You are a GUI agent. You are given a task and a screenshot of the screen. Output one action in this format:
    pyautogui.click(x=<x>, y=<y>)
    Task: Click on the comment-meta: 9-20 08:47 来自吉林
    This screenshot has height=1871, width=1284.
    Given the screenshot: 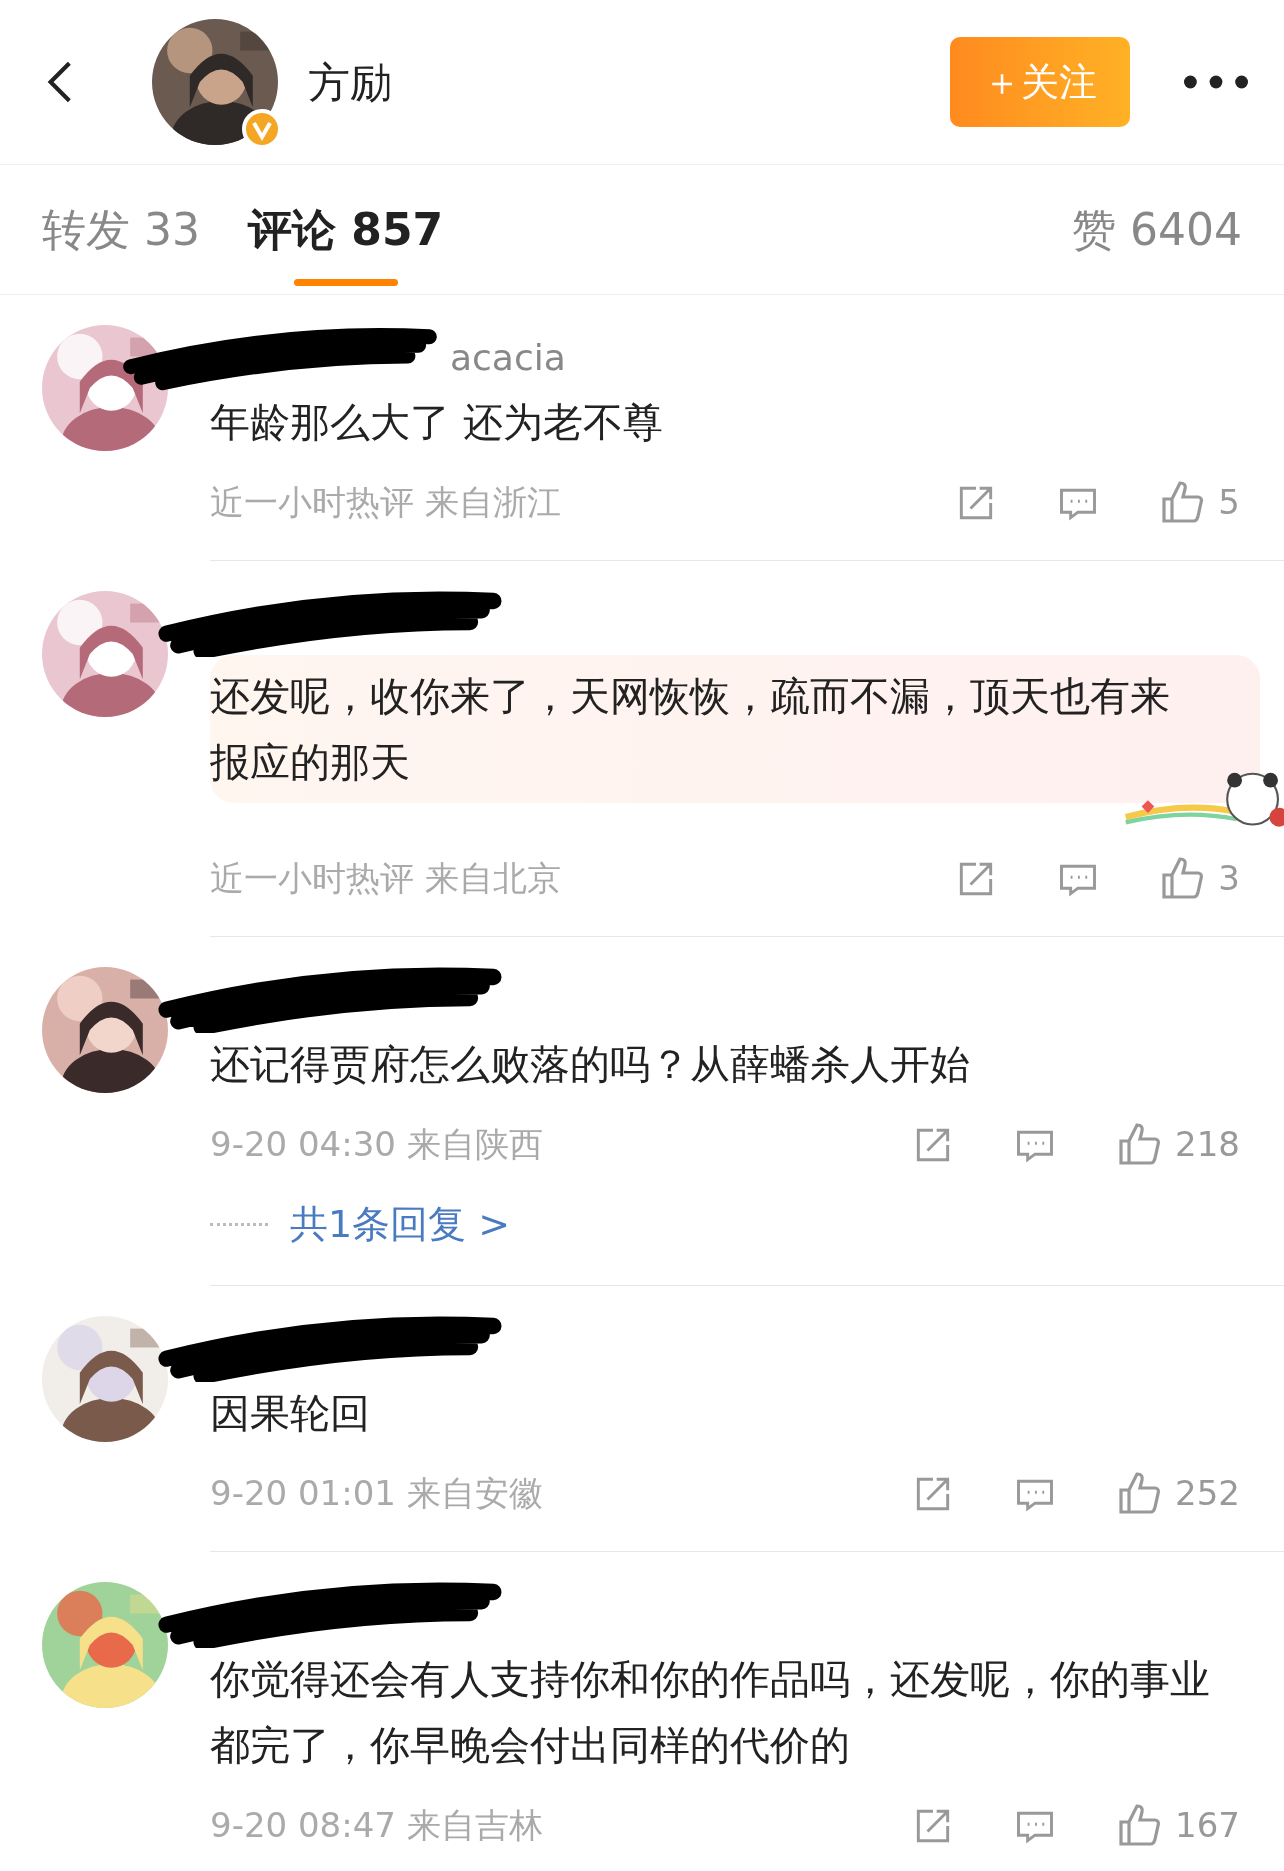 What is the action you would take?
    pyautogui.click(x=376, y=1825)
    